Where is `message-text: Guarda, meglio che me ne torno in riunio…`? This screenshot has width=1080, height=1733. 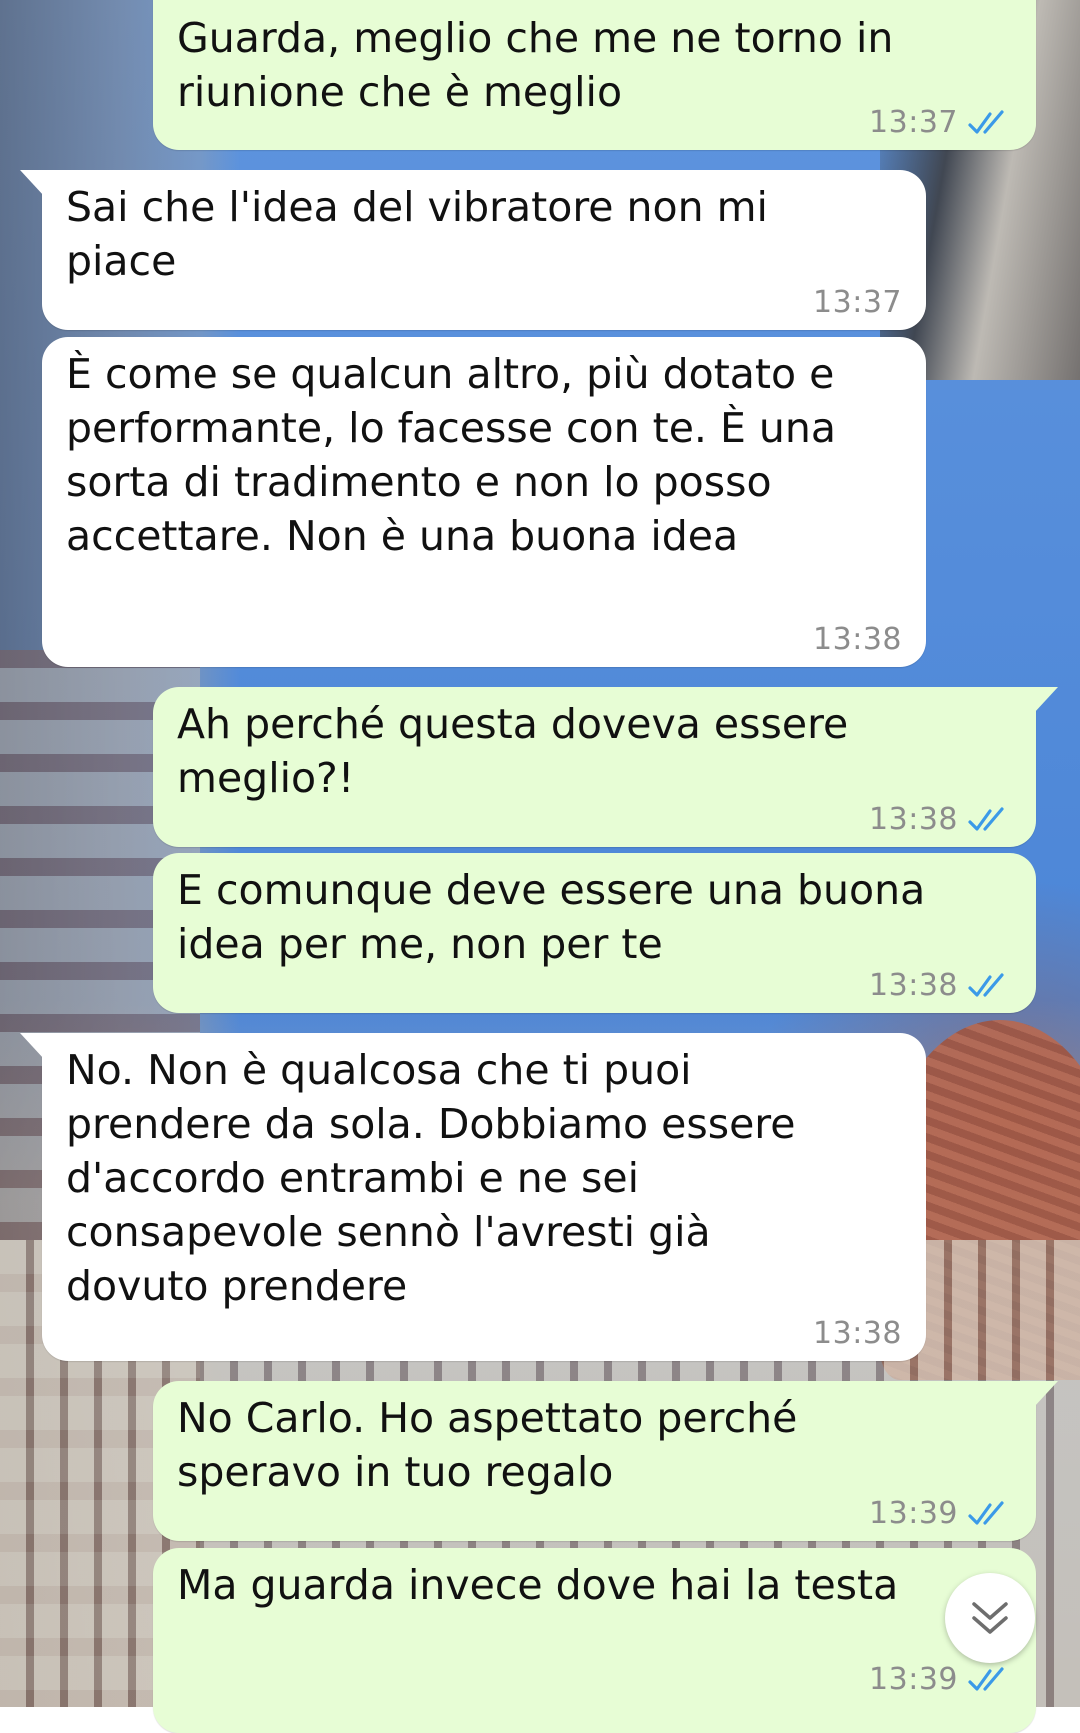
message-text: Guarda, meglio che me ne torno in riunio… is located at coordinates (535, 65).